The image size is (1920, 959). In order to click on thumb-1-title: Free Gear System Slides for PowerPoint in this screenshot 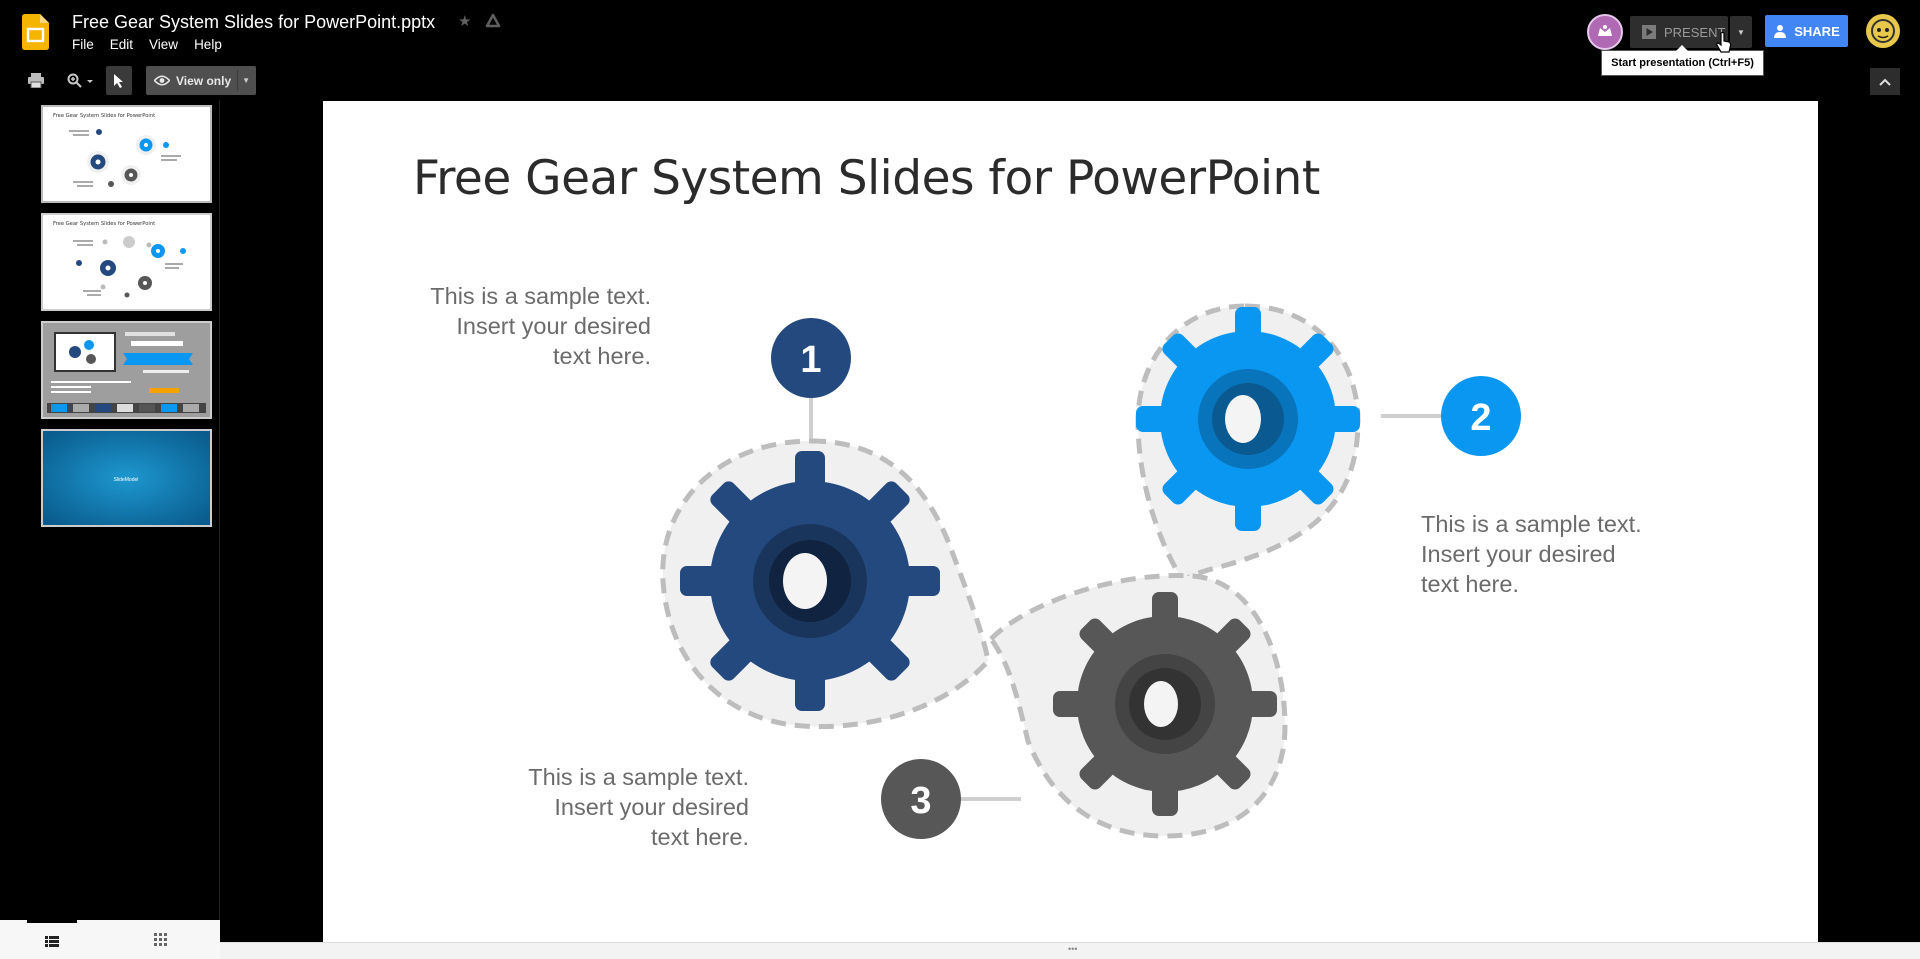, I will do `click(104, 116)`.